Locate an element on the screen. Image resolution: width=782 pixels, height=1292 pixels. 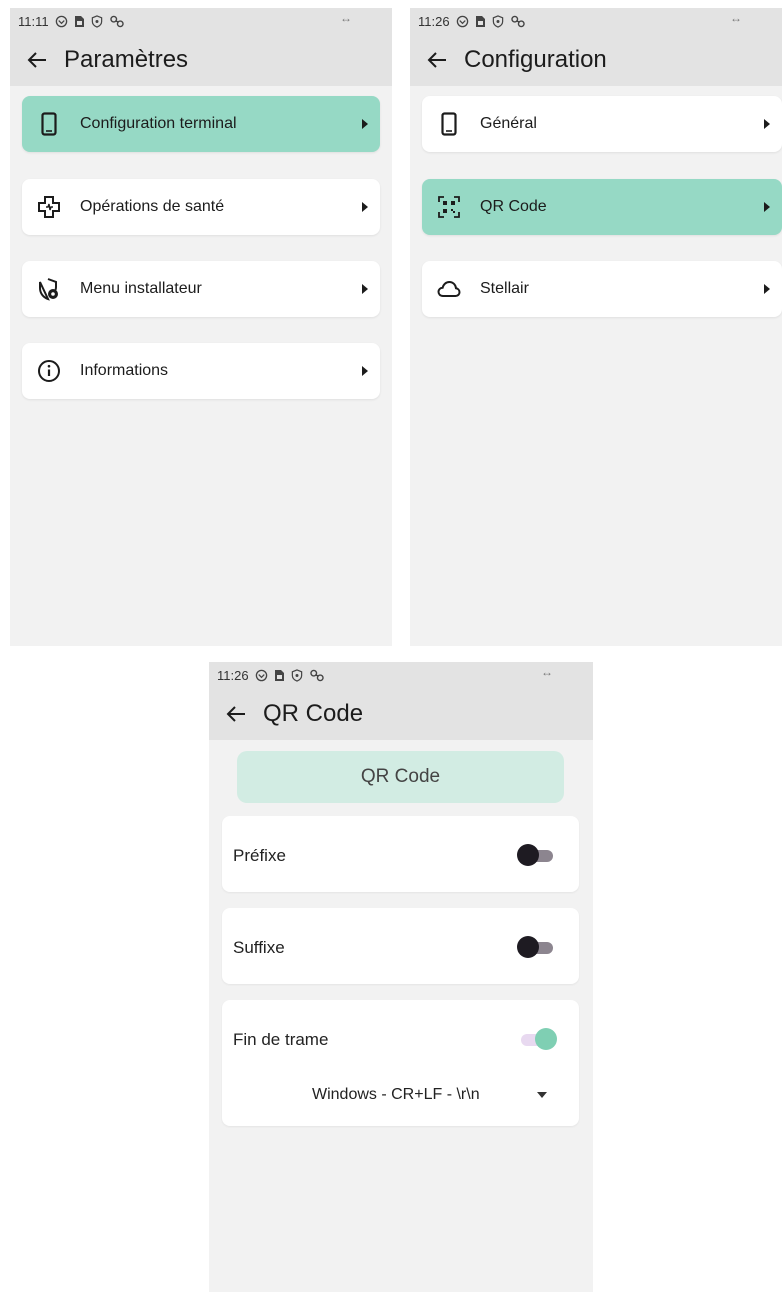
qr-scan-icon is located at coordinates (449, 207).